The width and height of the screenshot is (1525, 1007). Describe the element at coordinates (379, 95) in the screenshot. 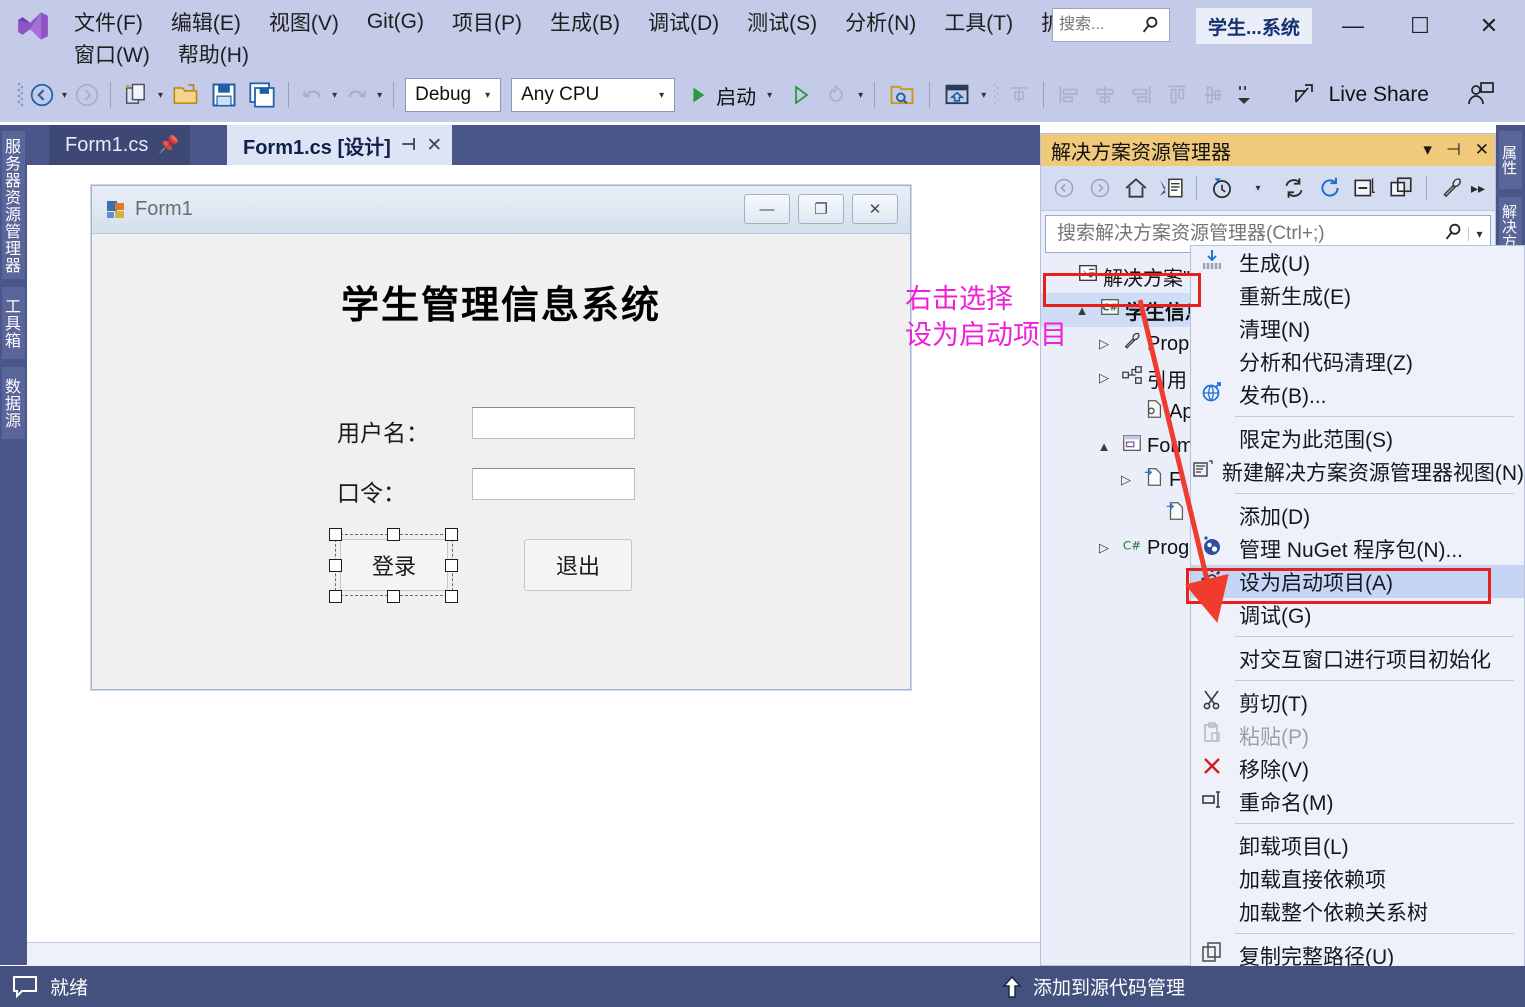

I see `redo-dropdown: ▾` at that location.